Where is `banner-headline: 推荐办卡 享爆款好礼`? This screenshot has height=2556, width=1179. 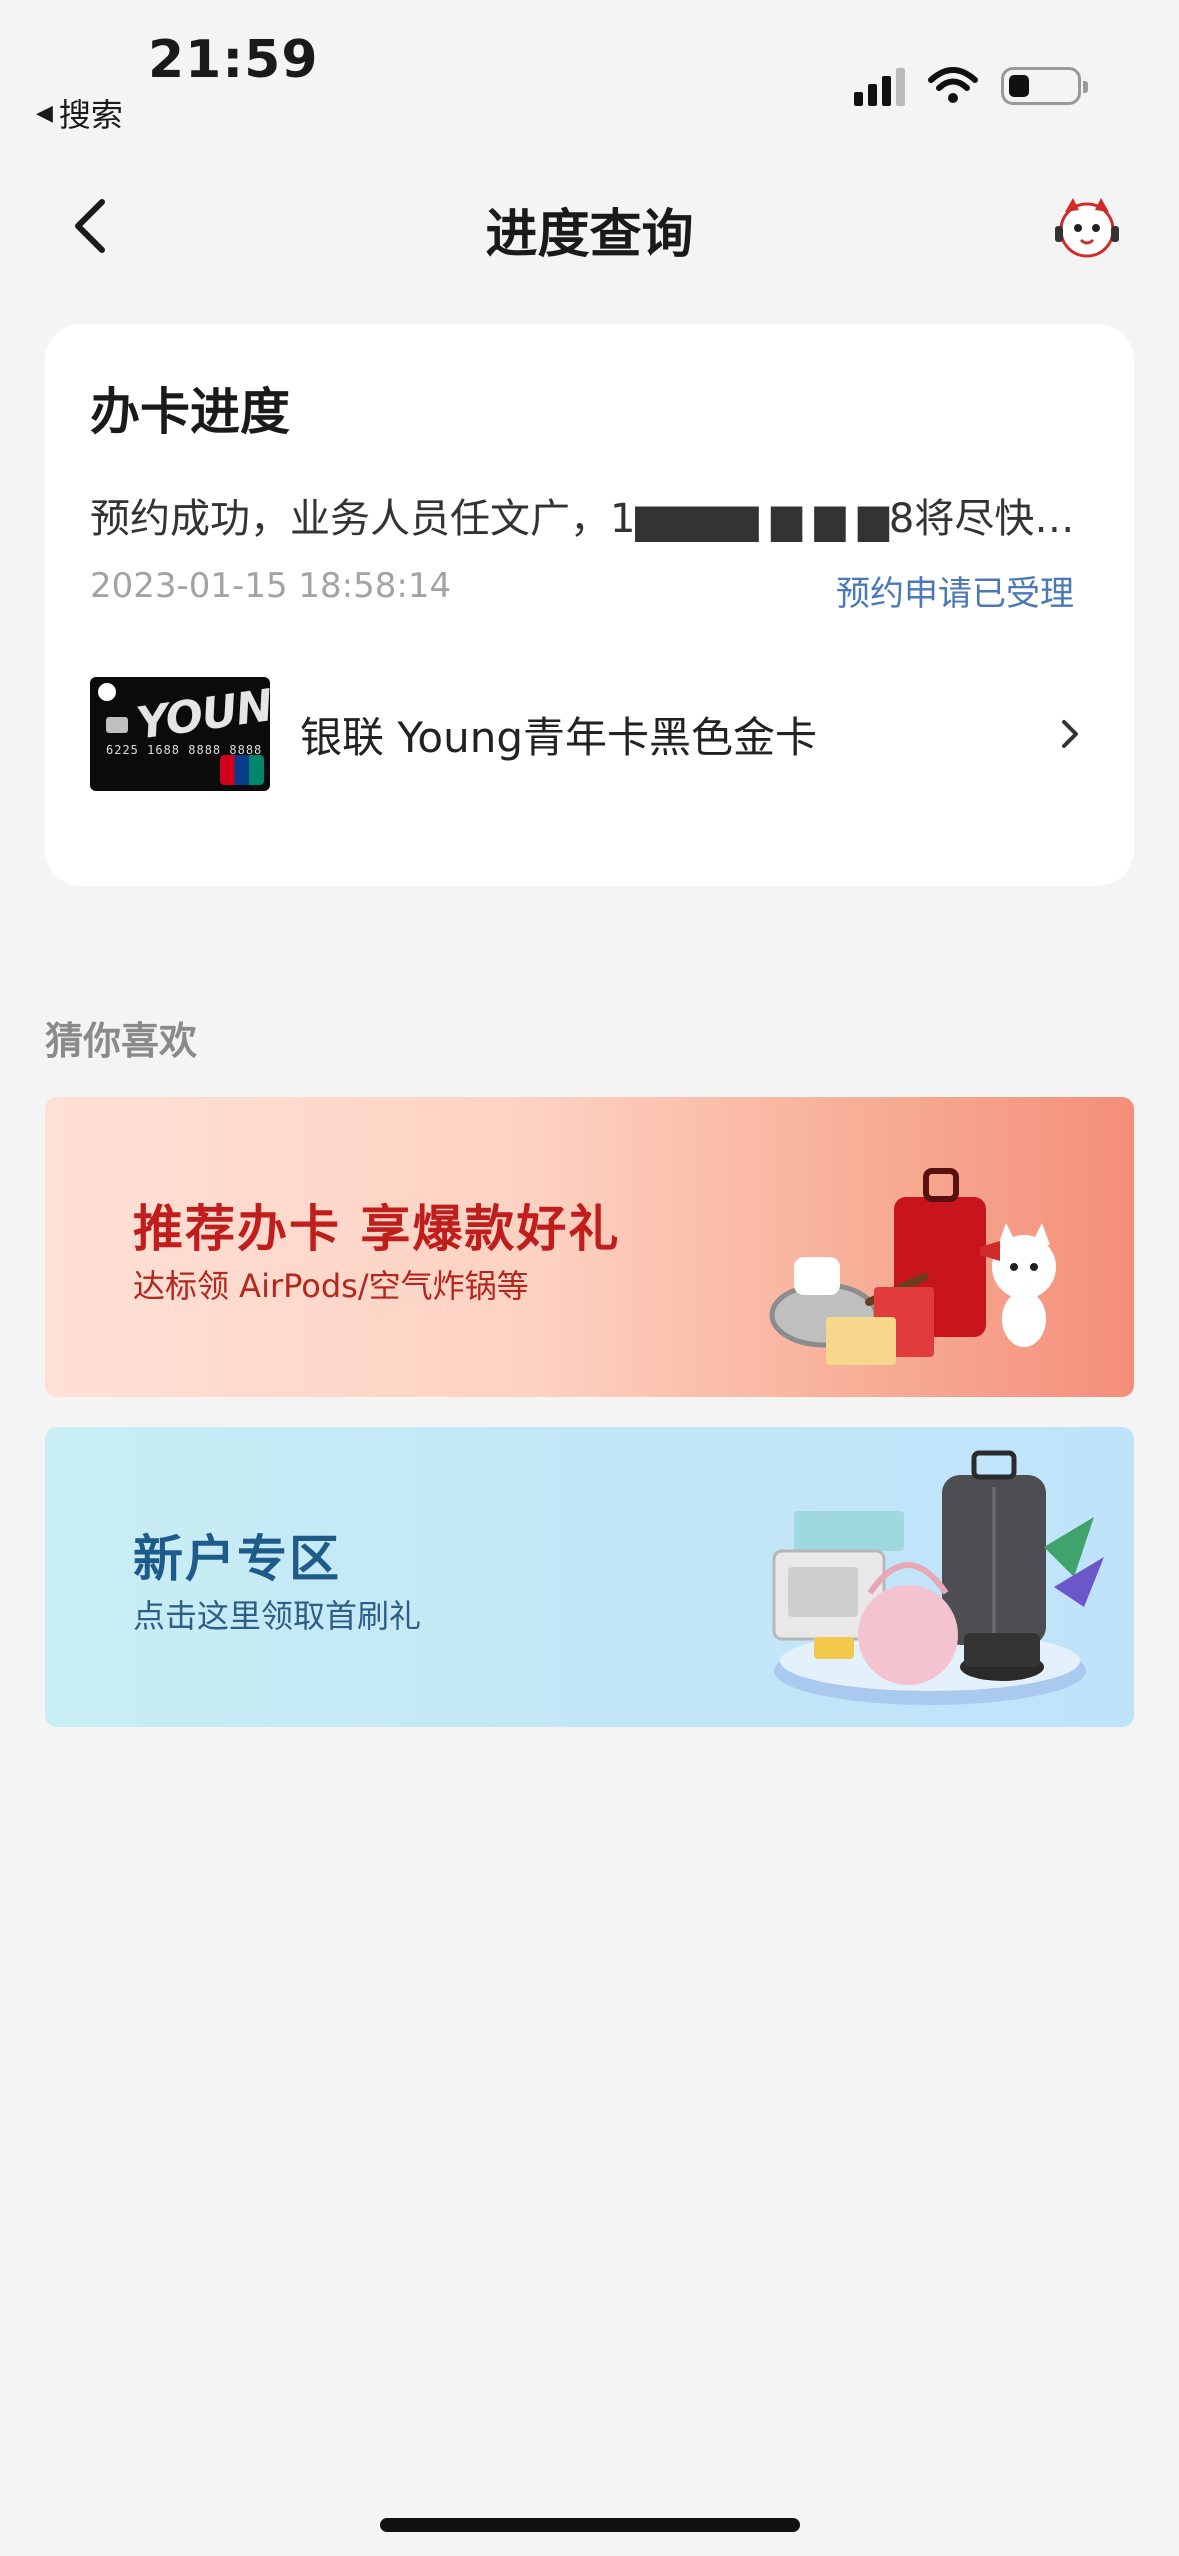
banner-headline: 推荐办卡 享爆款好礼 is located at coordinates (377, 1228).